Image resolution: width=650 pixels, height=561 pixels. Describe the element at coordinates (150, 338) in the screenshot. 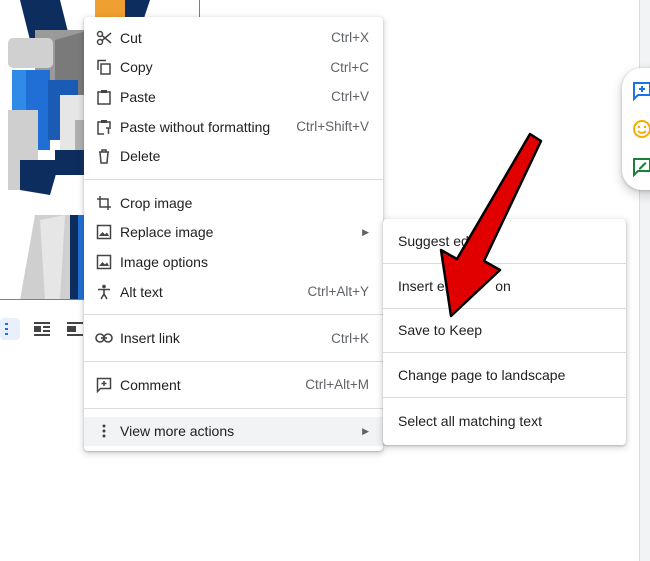

I see `menu-item-label: Insert link` at that location.